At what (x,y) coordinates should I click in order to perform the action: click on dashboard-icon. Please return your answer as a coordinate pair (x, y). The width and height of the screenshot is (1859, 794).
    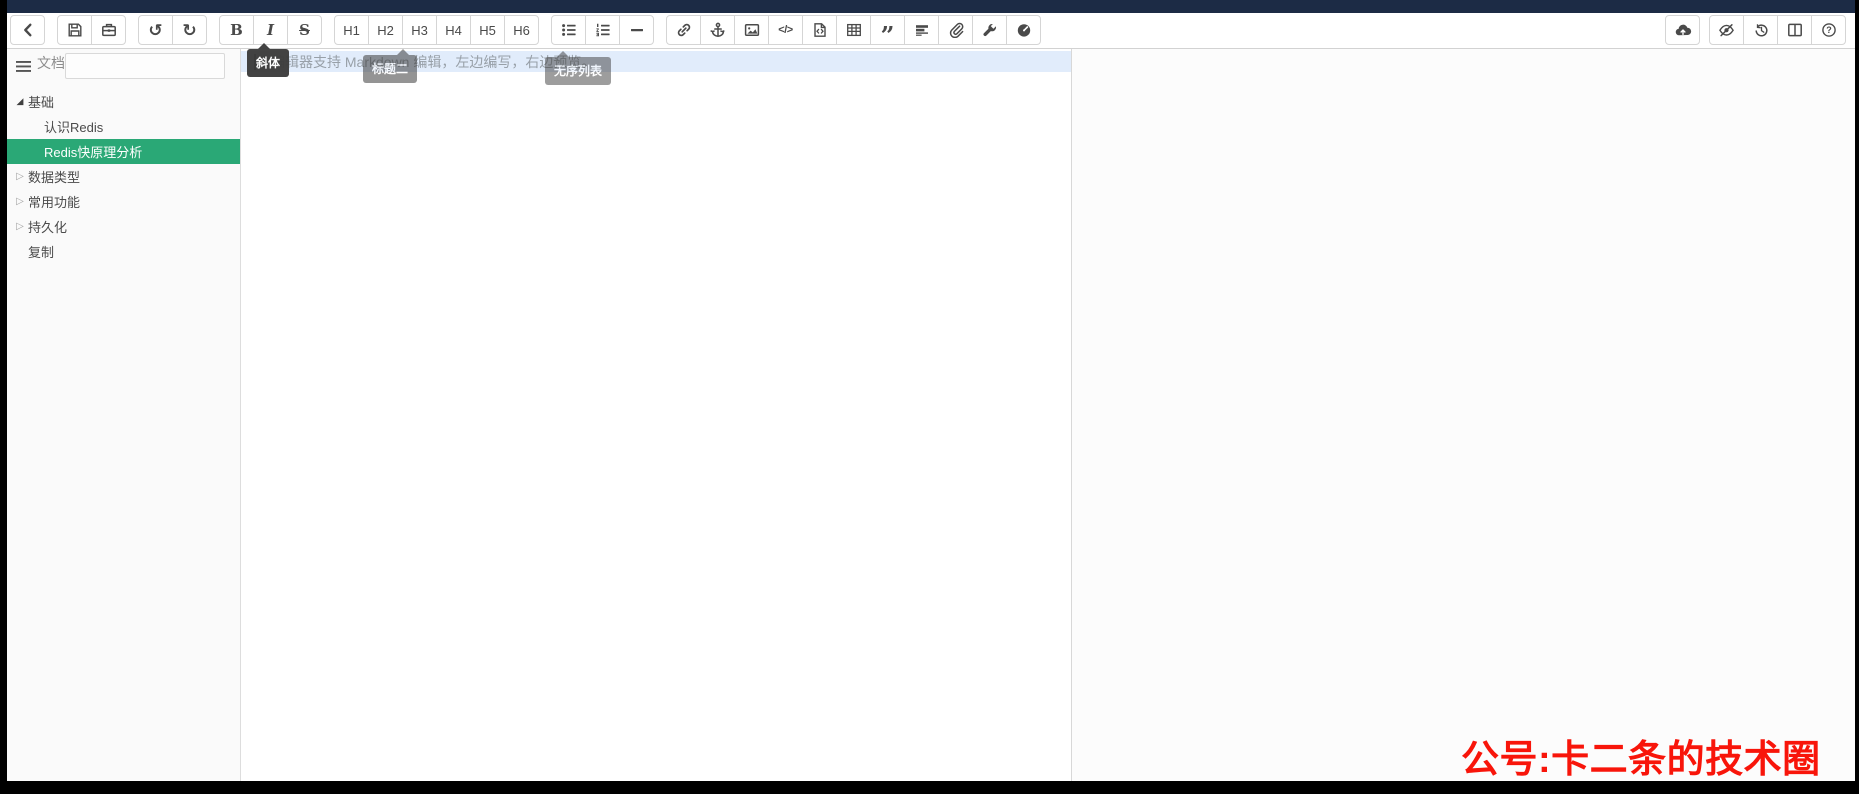
    Looking at the image, I should click on (1024, 30).